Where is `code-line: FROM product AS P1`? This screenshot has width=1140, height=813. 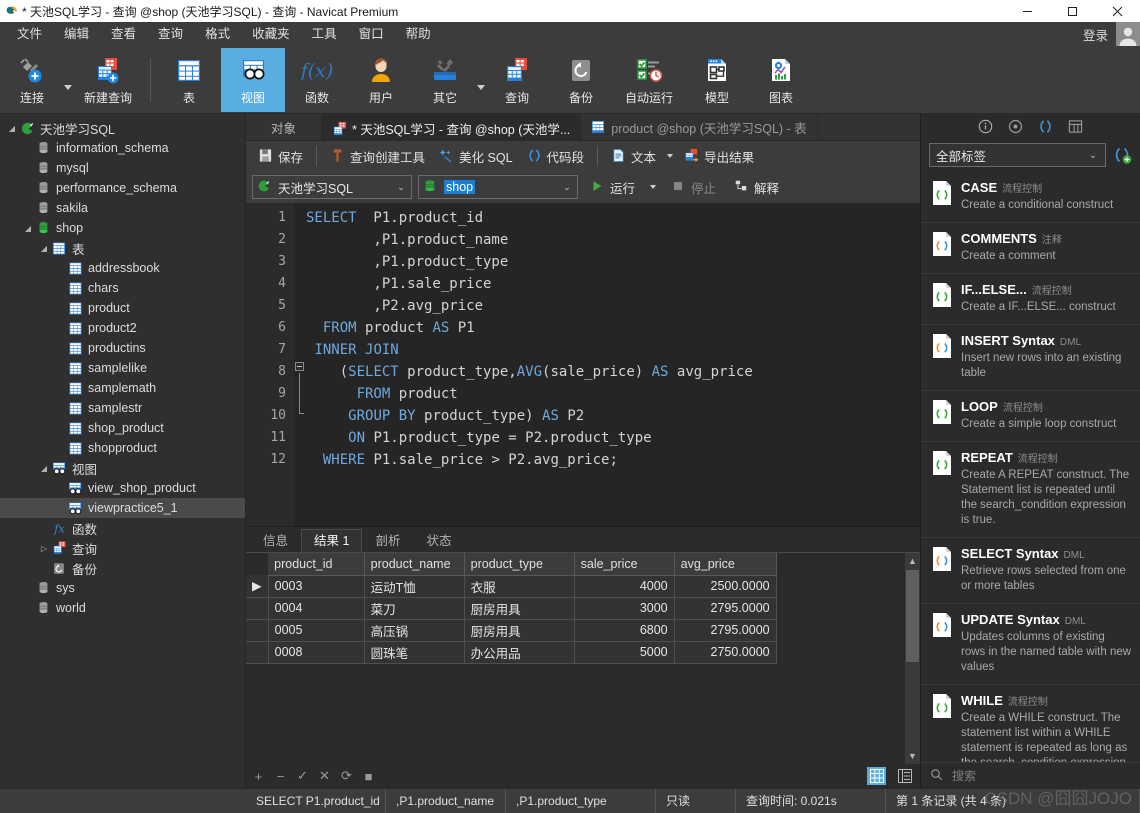
code-line: FROM product AS P1 is located at coordinates (613, 328).